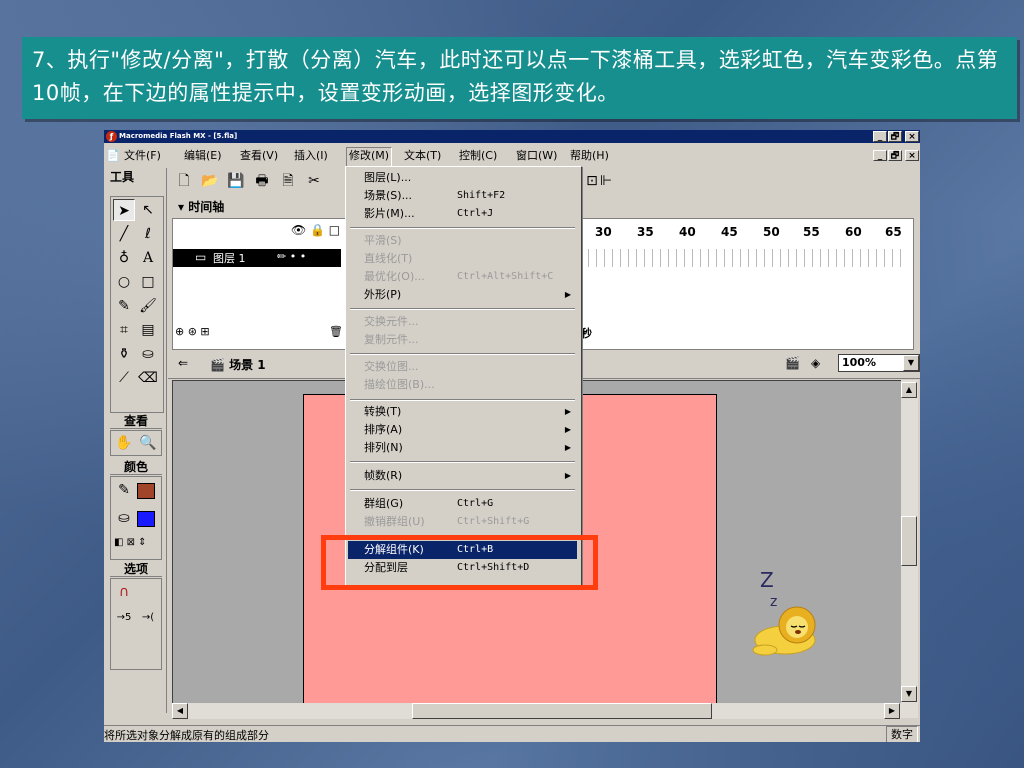 This screenshot has height=768, width=1024. I want to click on menu-item-movie: 影片(M)... Ctrl+J, so click(462, 214).